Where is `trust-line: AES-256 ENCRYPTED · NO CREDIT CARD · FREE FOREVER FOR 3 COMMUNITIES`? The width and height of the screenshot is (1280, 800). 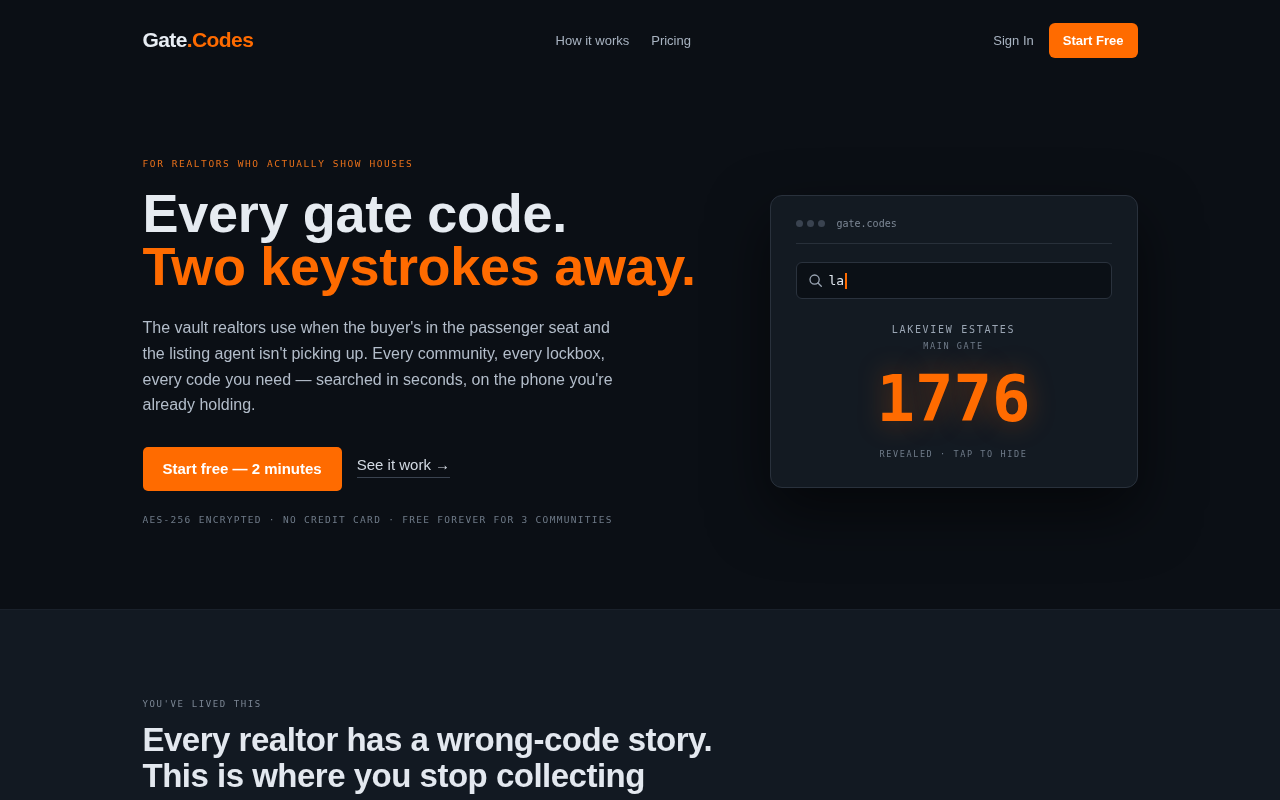
trust-line: AES-256 ENCRYPTED · NO CREDIT CARD · FREE FOREVER FOR 3 COMMUNITIES is located at coordinates (377, 519).